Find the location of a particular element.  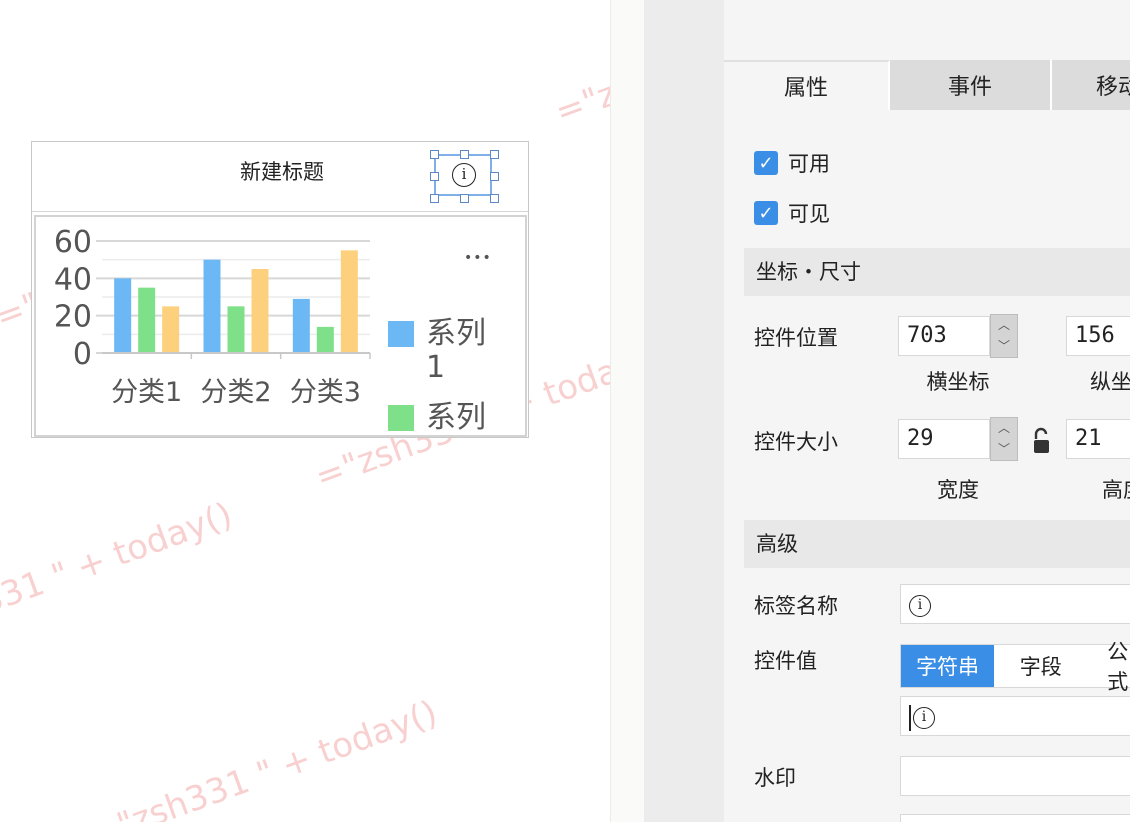

resize-handle-e is located at coordinates (494, 176).